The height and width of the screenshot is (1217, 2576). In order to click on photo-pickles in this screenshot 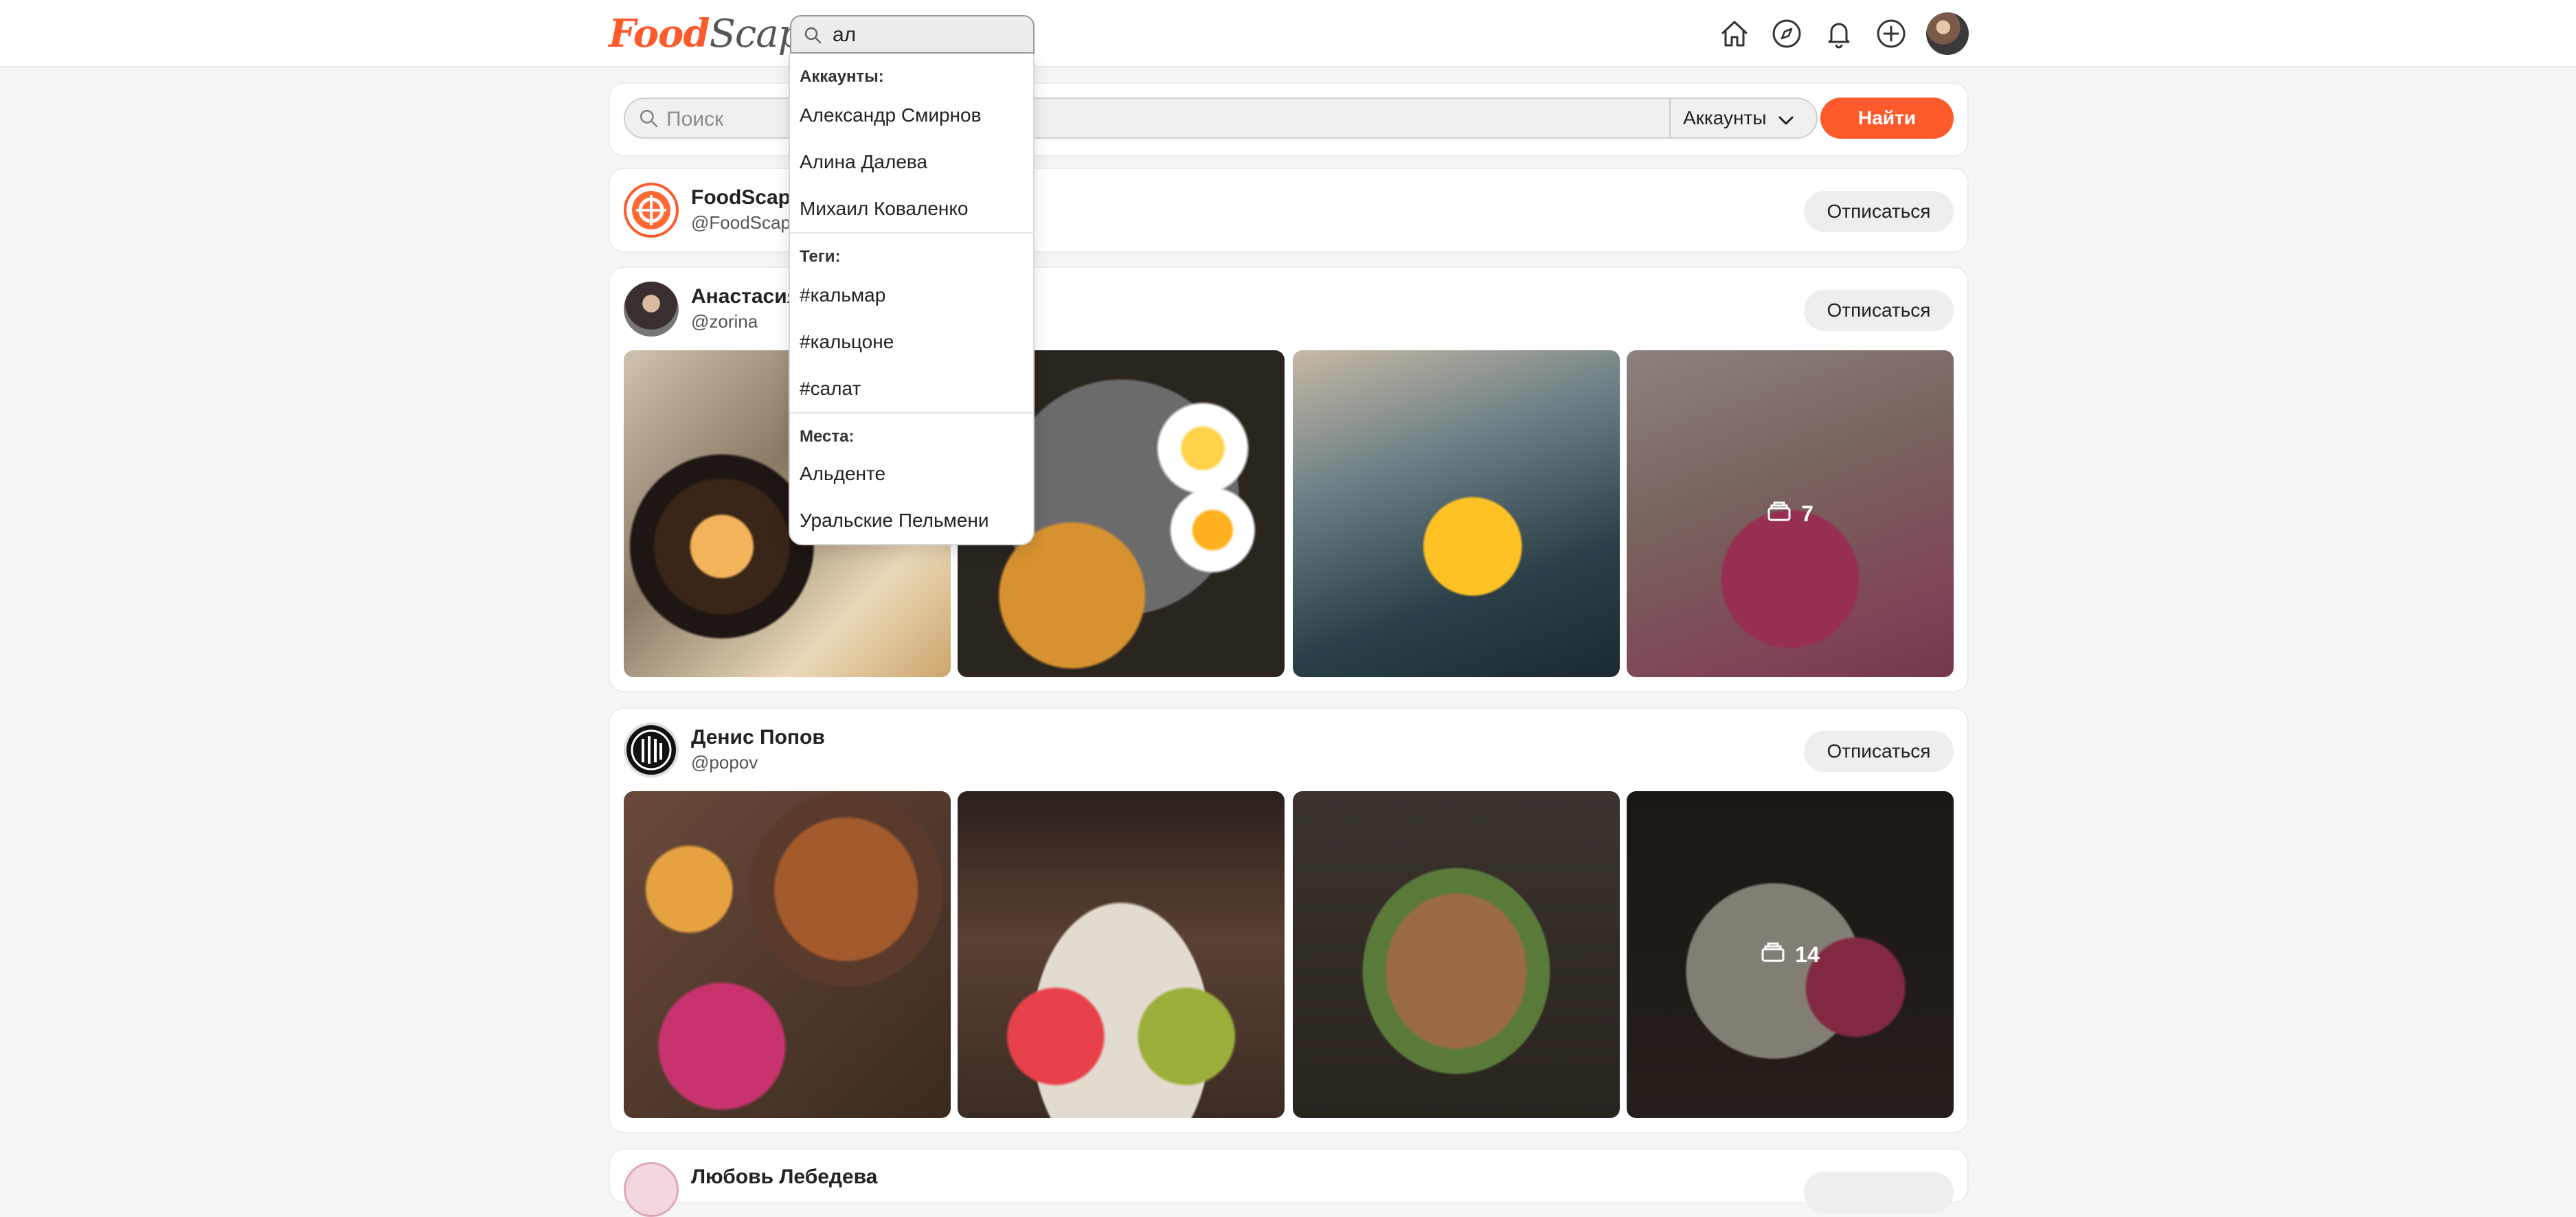, I will do `click(1121, 954)`.